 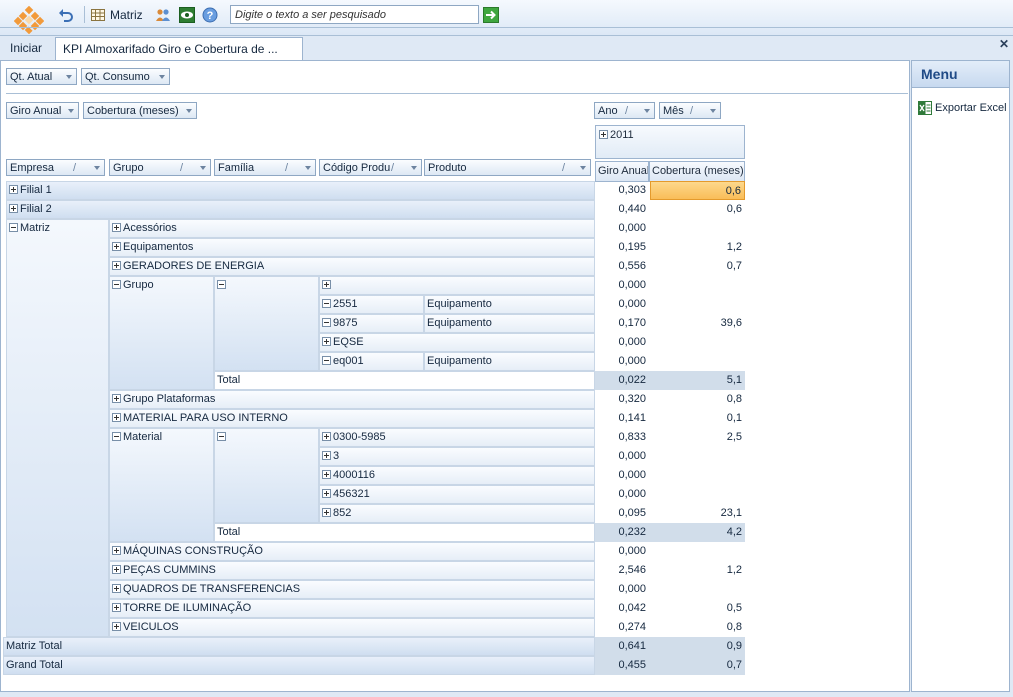 I want to click on value-giro-anual-total: 0,641, so click(x=622, y=646).